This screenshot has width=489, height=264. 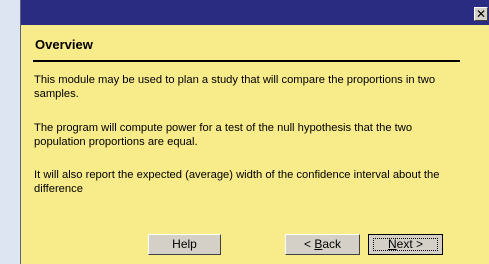 I want to click on back-button-label-rest: ack, so click(x=332, y=244).